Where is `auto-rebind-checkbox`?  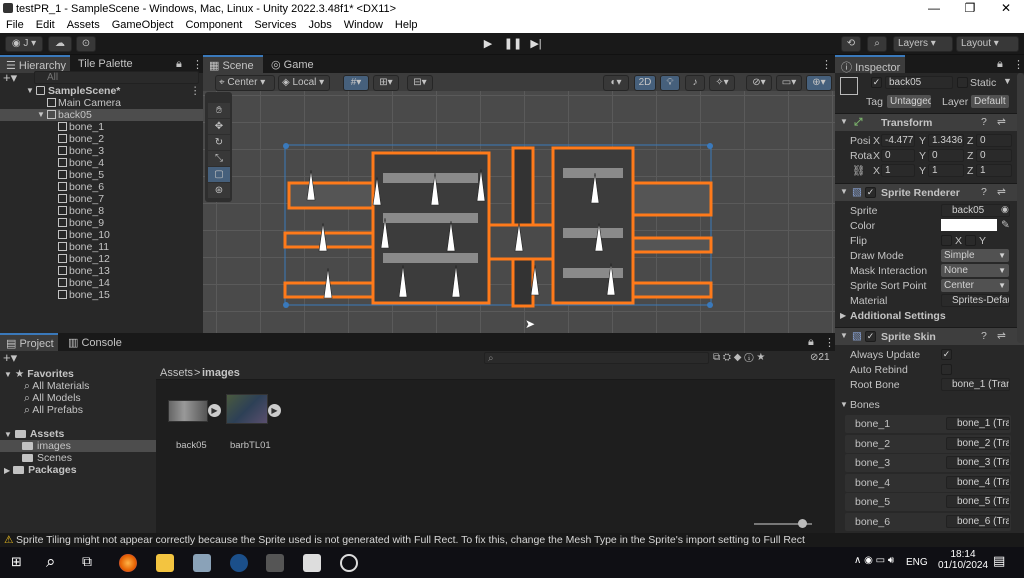
auto-rebind-checkbox is located at coordinates (946, 369).